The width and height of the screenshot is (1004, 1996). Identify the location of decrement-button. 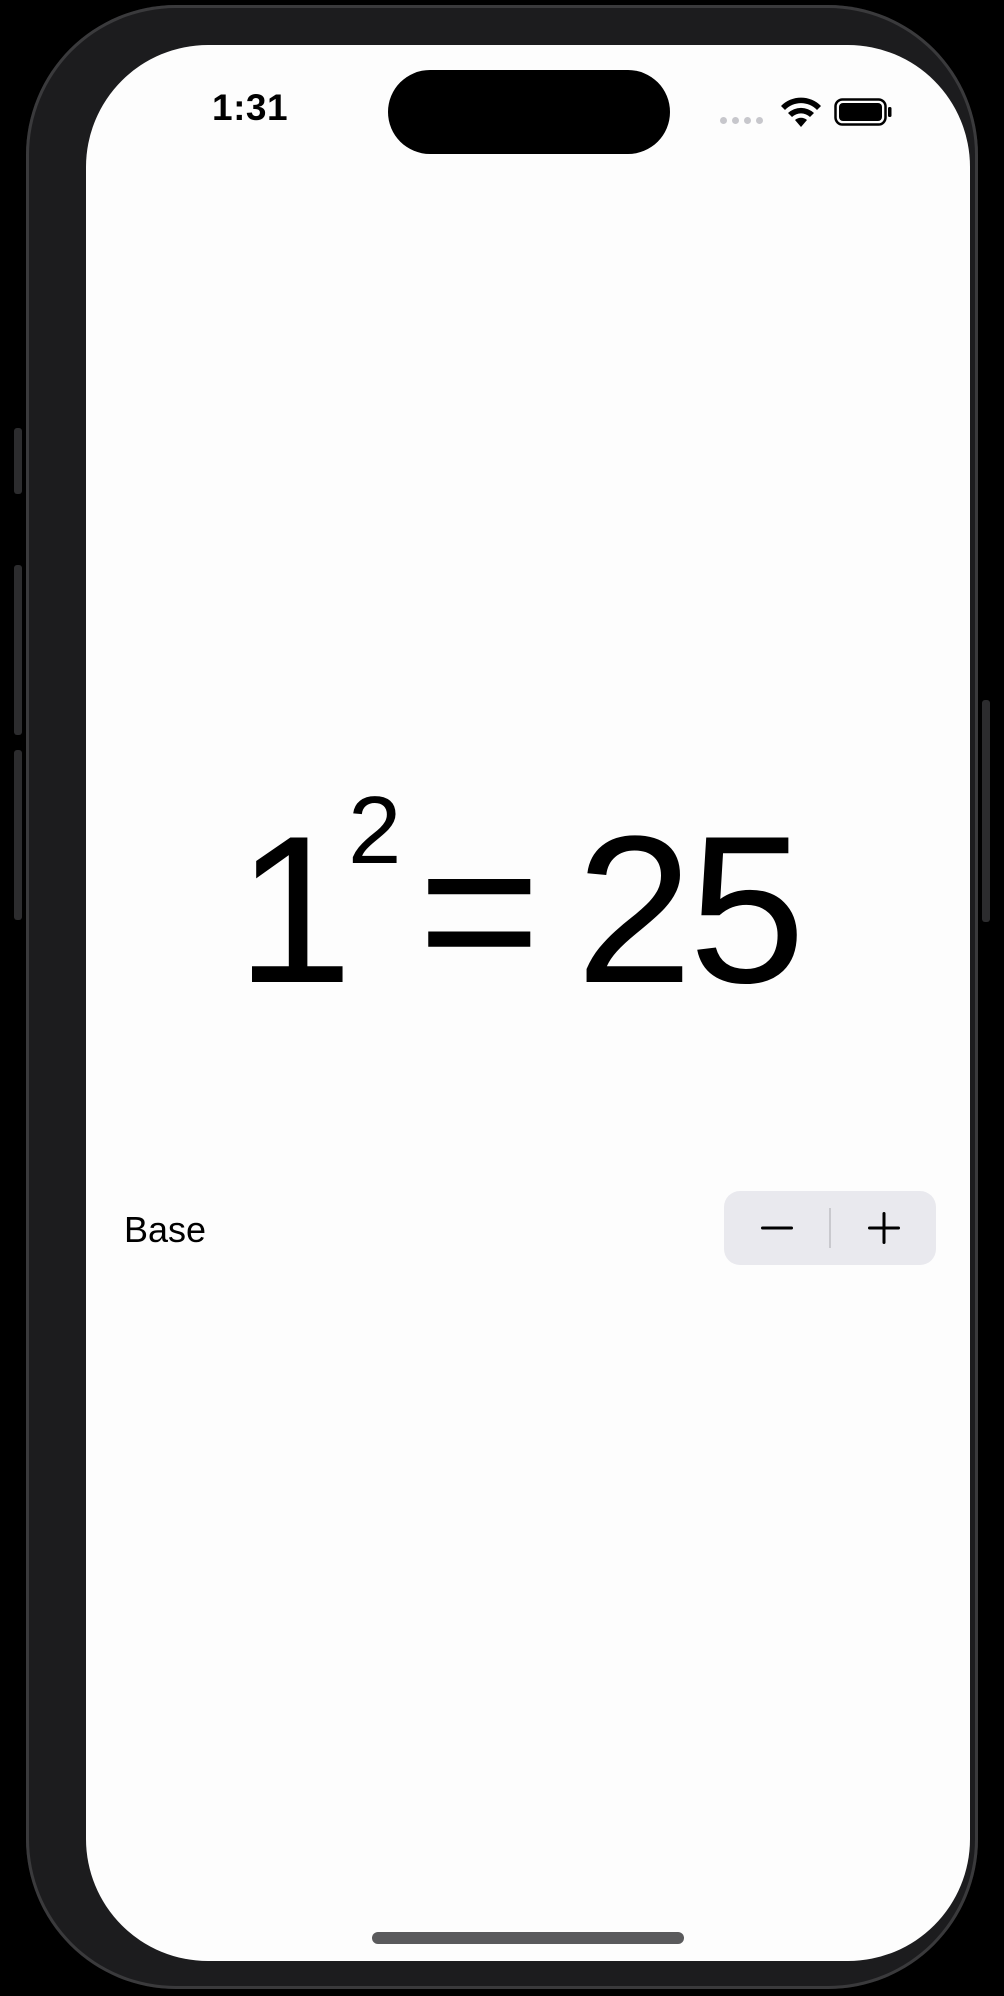
(776, 1228).